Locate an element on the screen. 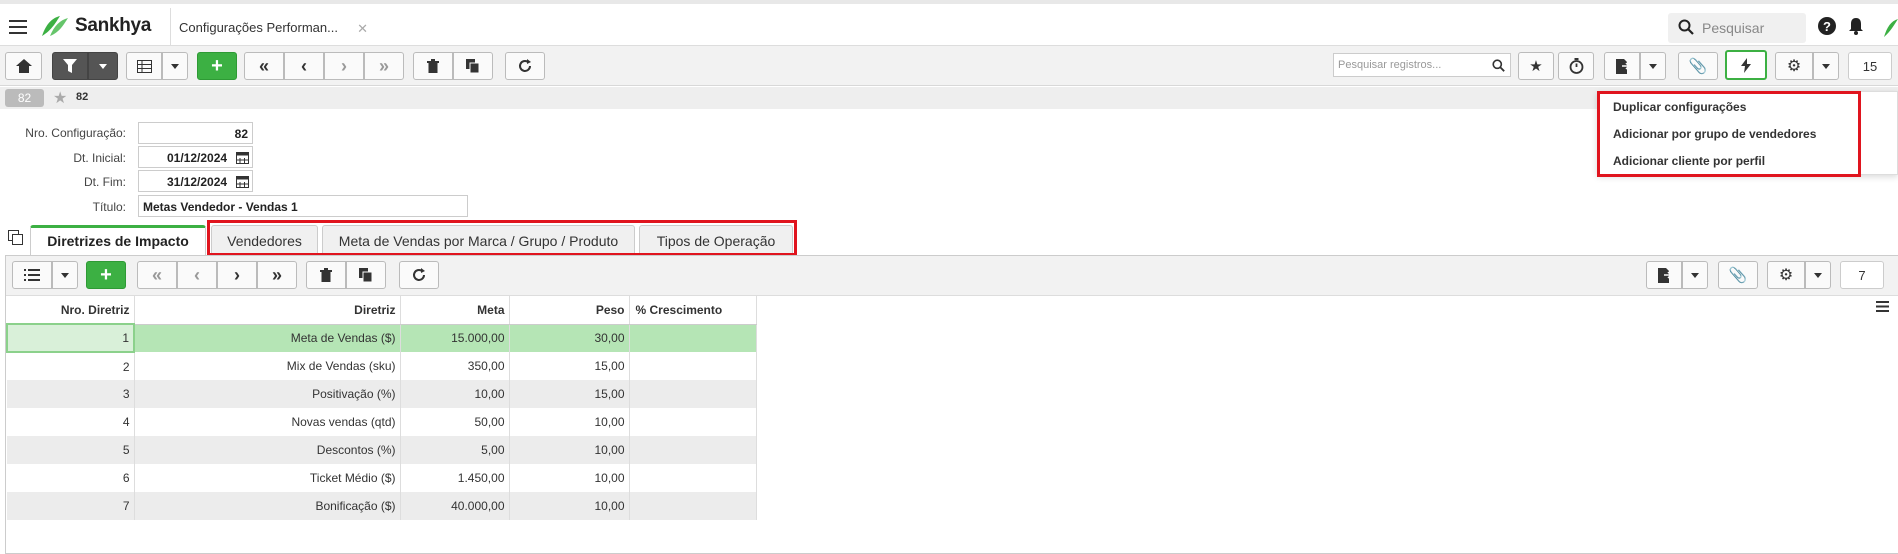  export-button is located at coordinates (1622, 66).